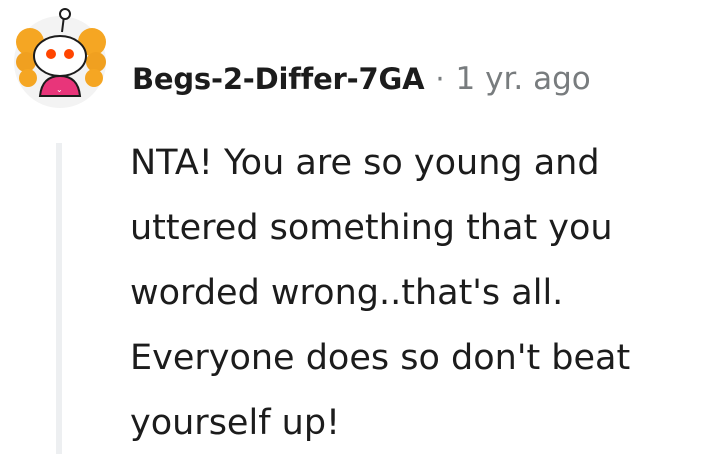 The image size is (715, 456). Describe the element at coordinates (380, 358) in the screenshot. I see `comment-body-line: Everyone does so don't beat` at that location.